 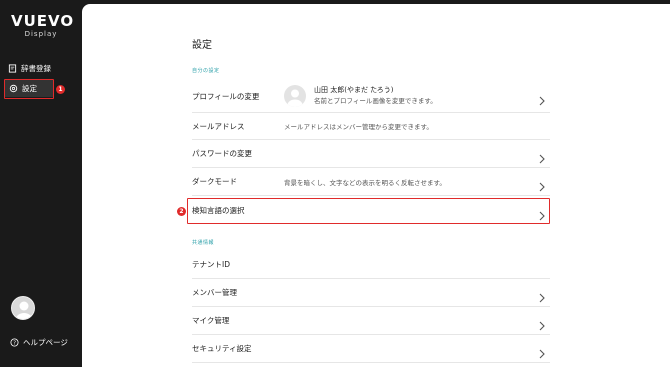 What do you see at coordinates (202, 45) in the screenshot?
I see `page-title: 設定` at bounding box center [202, 45].